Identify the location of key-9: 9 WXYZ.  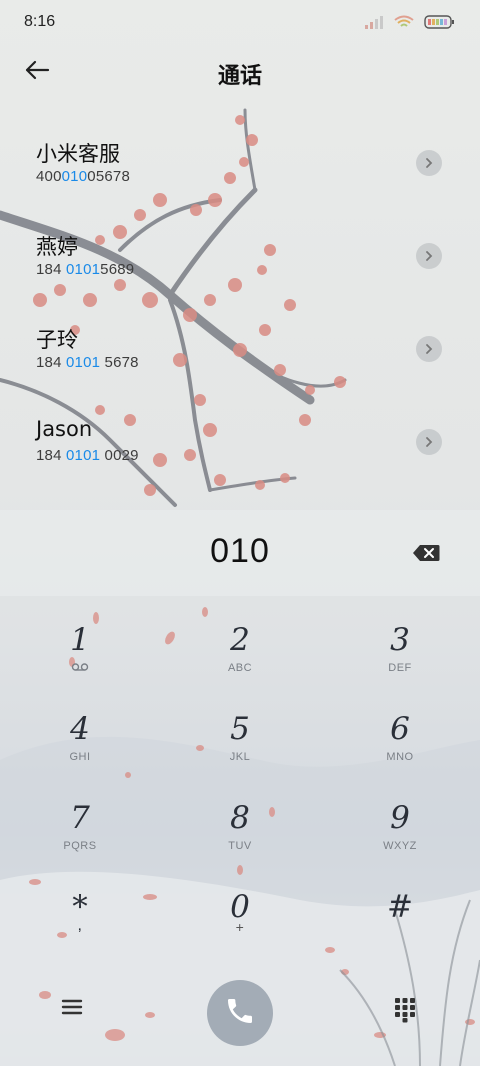
(400, 838).